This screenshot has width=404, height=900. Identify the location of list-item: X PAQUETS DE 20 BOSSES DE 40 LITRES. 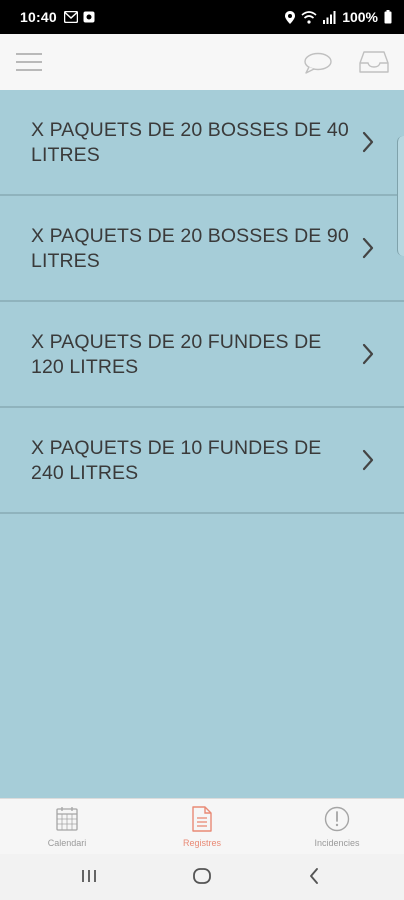
(202, 143).